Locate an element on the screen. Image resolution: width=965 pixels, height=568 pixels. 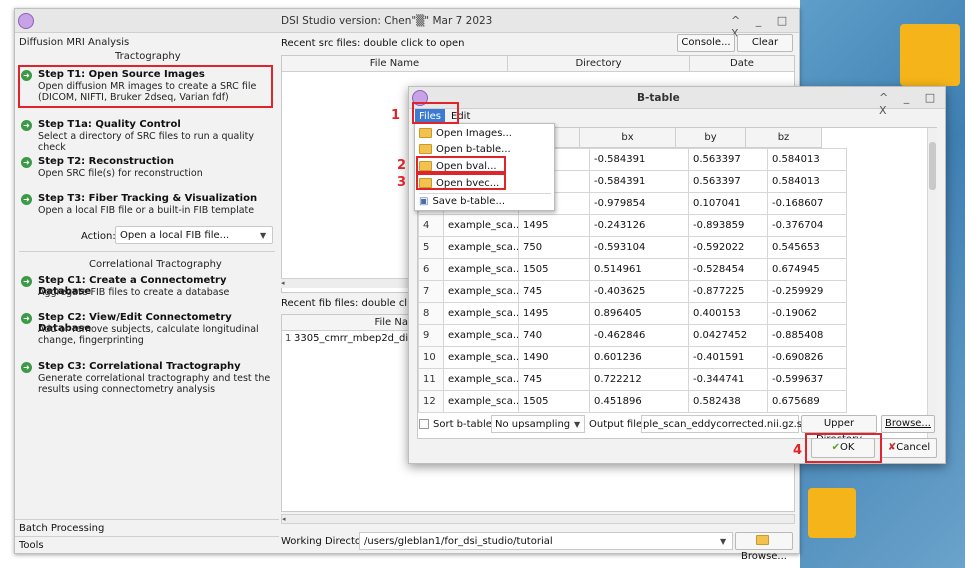
scrollbar-thumb is located at coordinates (932, 166).